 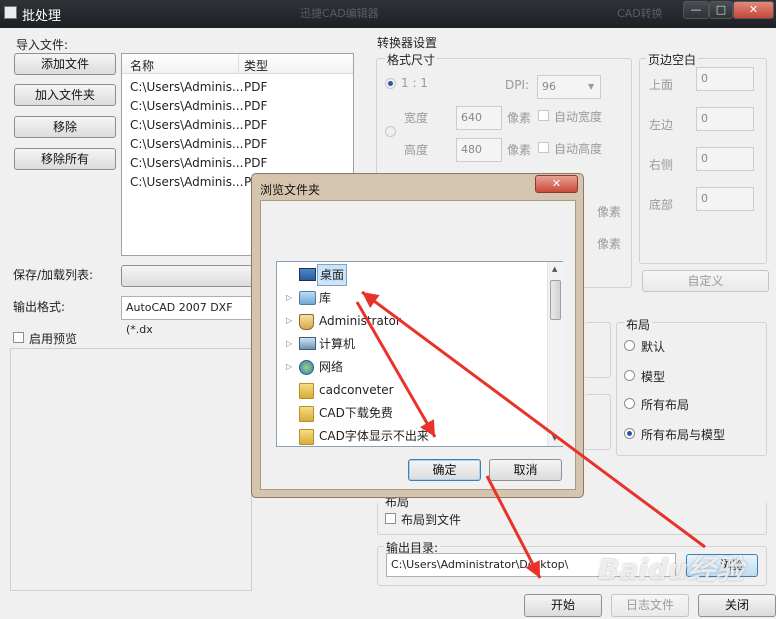 What do you see at coordinates (188, 276) in the screenshot?
I see `save-load-list-button` at bounding box center [188, 276].